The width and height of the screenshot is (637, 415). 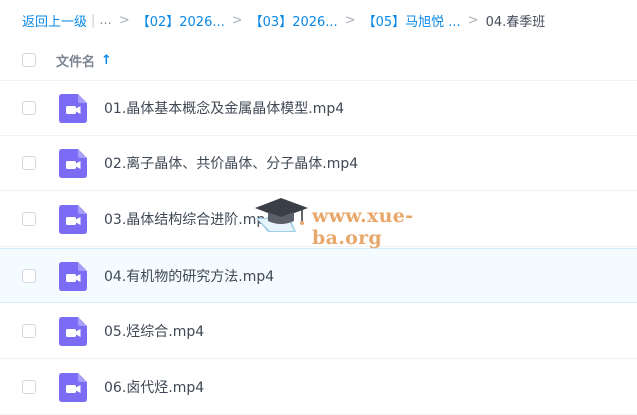 I want to click on file-row: 02.离子晶体、共价晶体、分子晶体.mp4, so click(x=318, y=163).